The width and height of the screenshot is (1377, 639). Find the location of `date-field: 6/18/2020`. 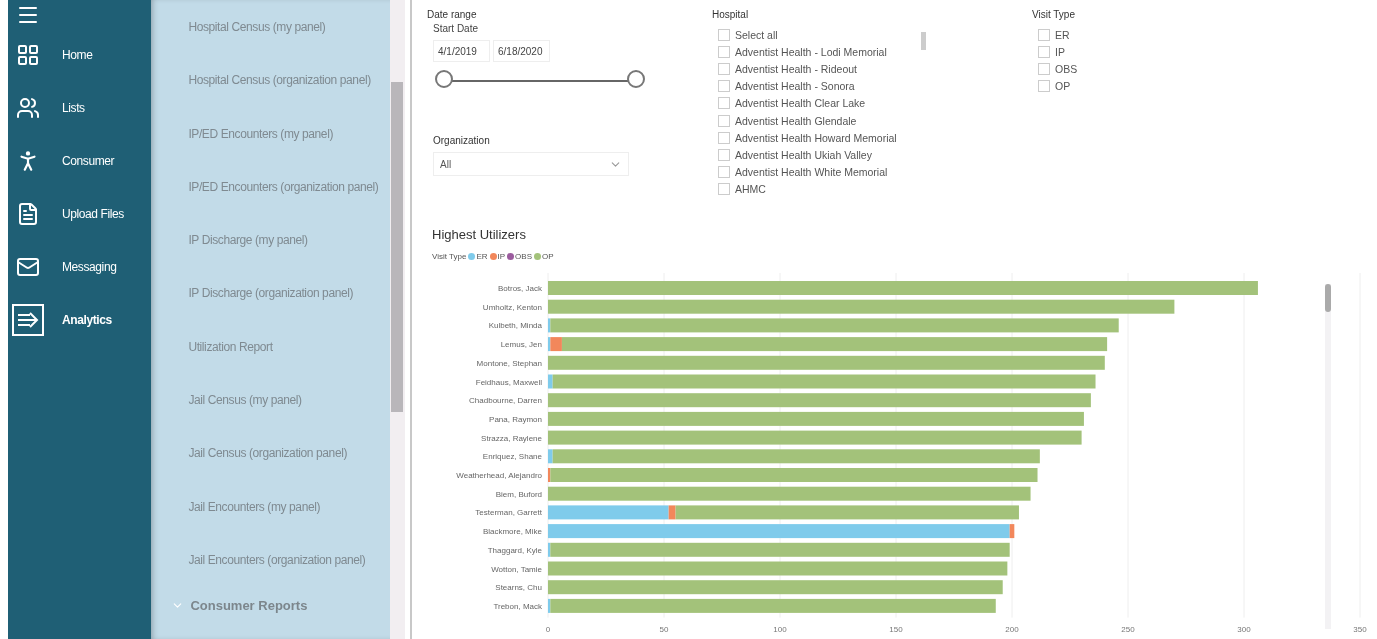

date-field: 6/18/2020 is located at coordinates (521, 51).